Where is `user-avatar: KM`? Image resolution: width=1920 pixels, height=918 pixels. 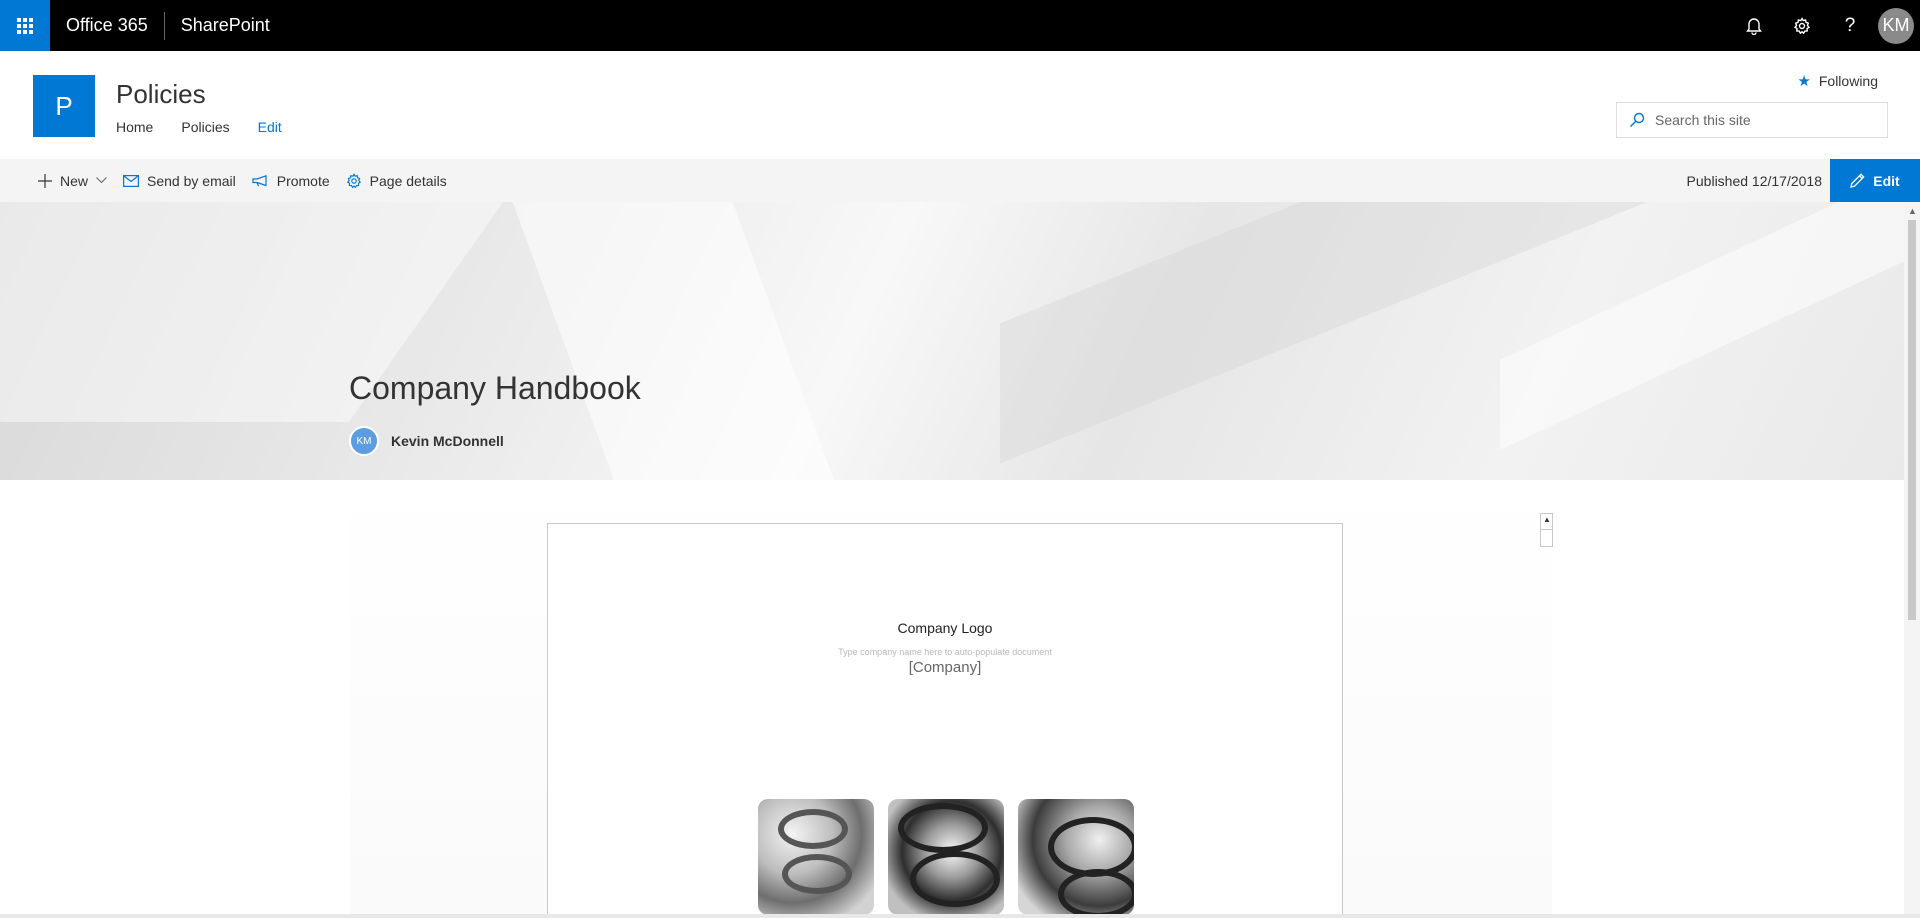
user-avatar: KM is located at coordinates (1896, 25).